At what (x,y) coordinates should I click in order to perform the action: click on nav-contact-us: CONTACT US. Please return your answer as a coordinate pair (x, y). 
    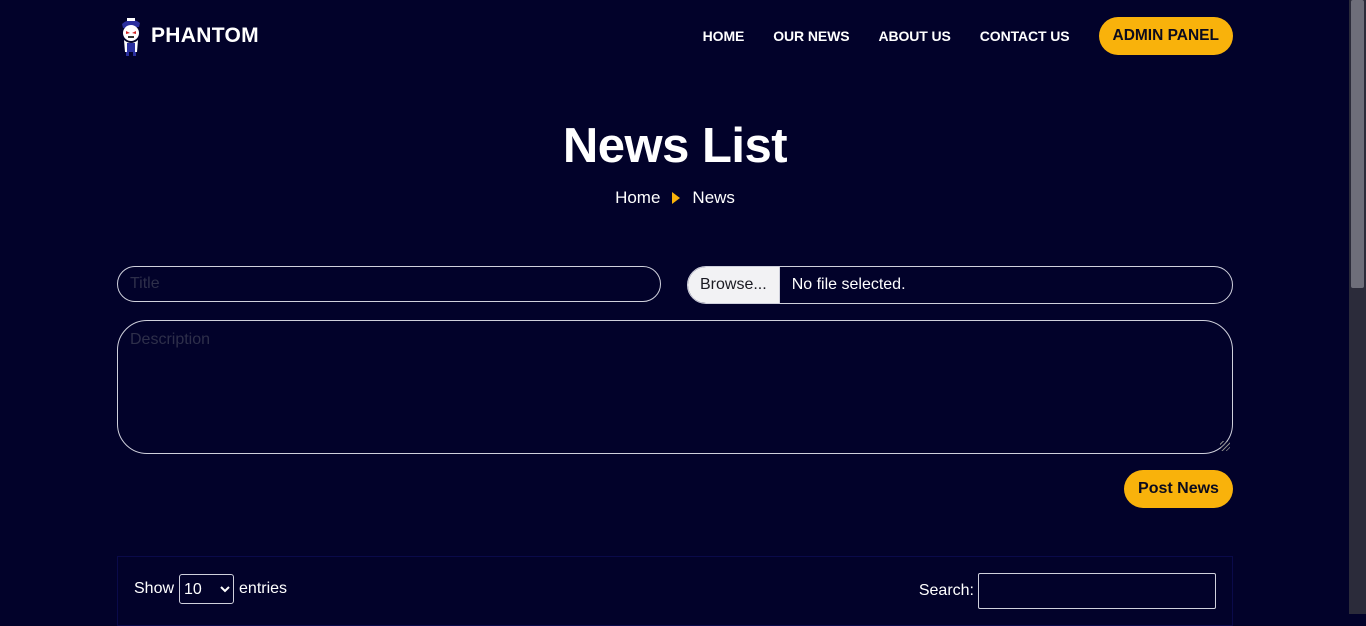
    Looking at the image, I should click on (1025, 36).